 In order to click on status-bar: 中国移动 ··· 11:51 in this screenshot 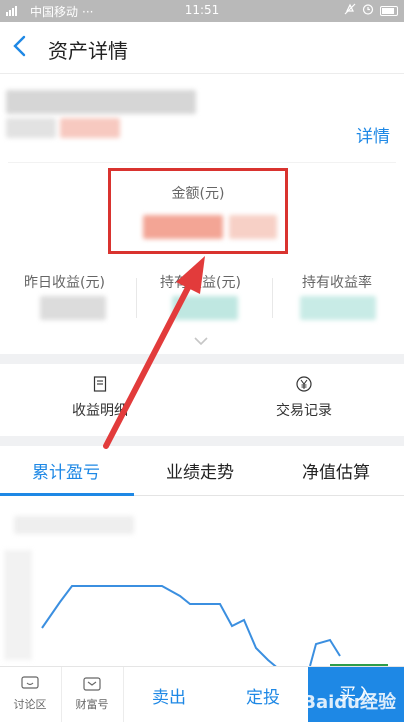, I will do `click(202, 11)`.